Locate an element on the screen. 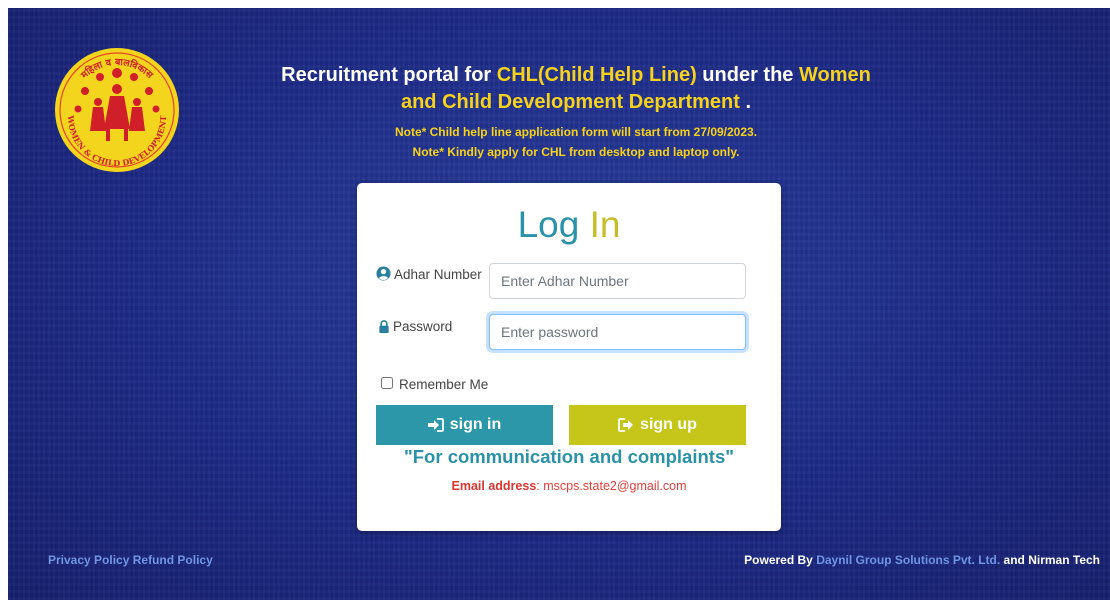  remember-me-label: Remember Me is located at coordinates (443, 384).